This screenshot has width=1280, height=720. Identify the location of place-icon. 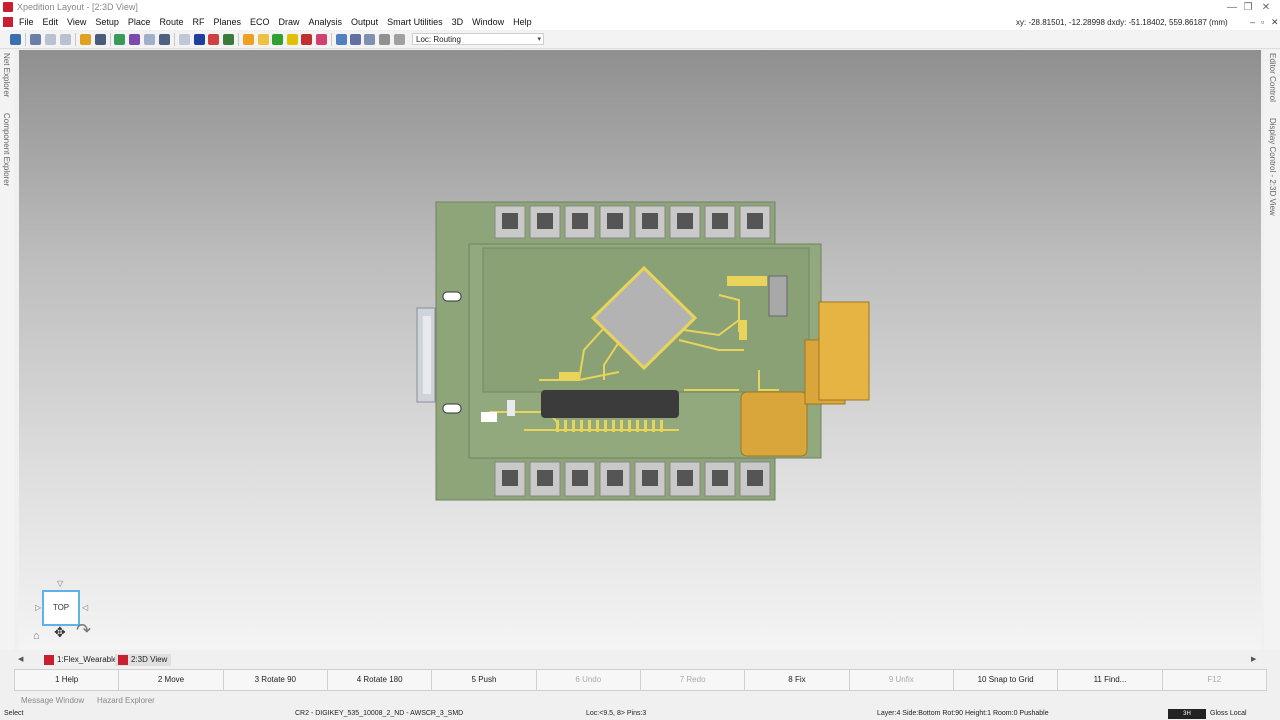
(85, 39).